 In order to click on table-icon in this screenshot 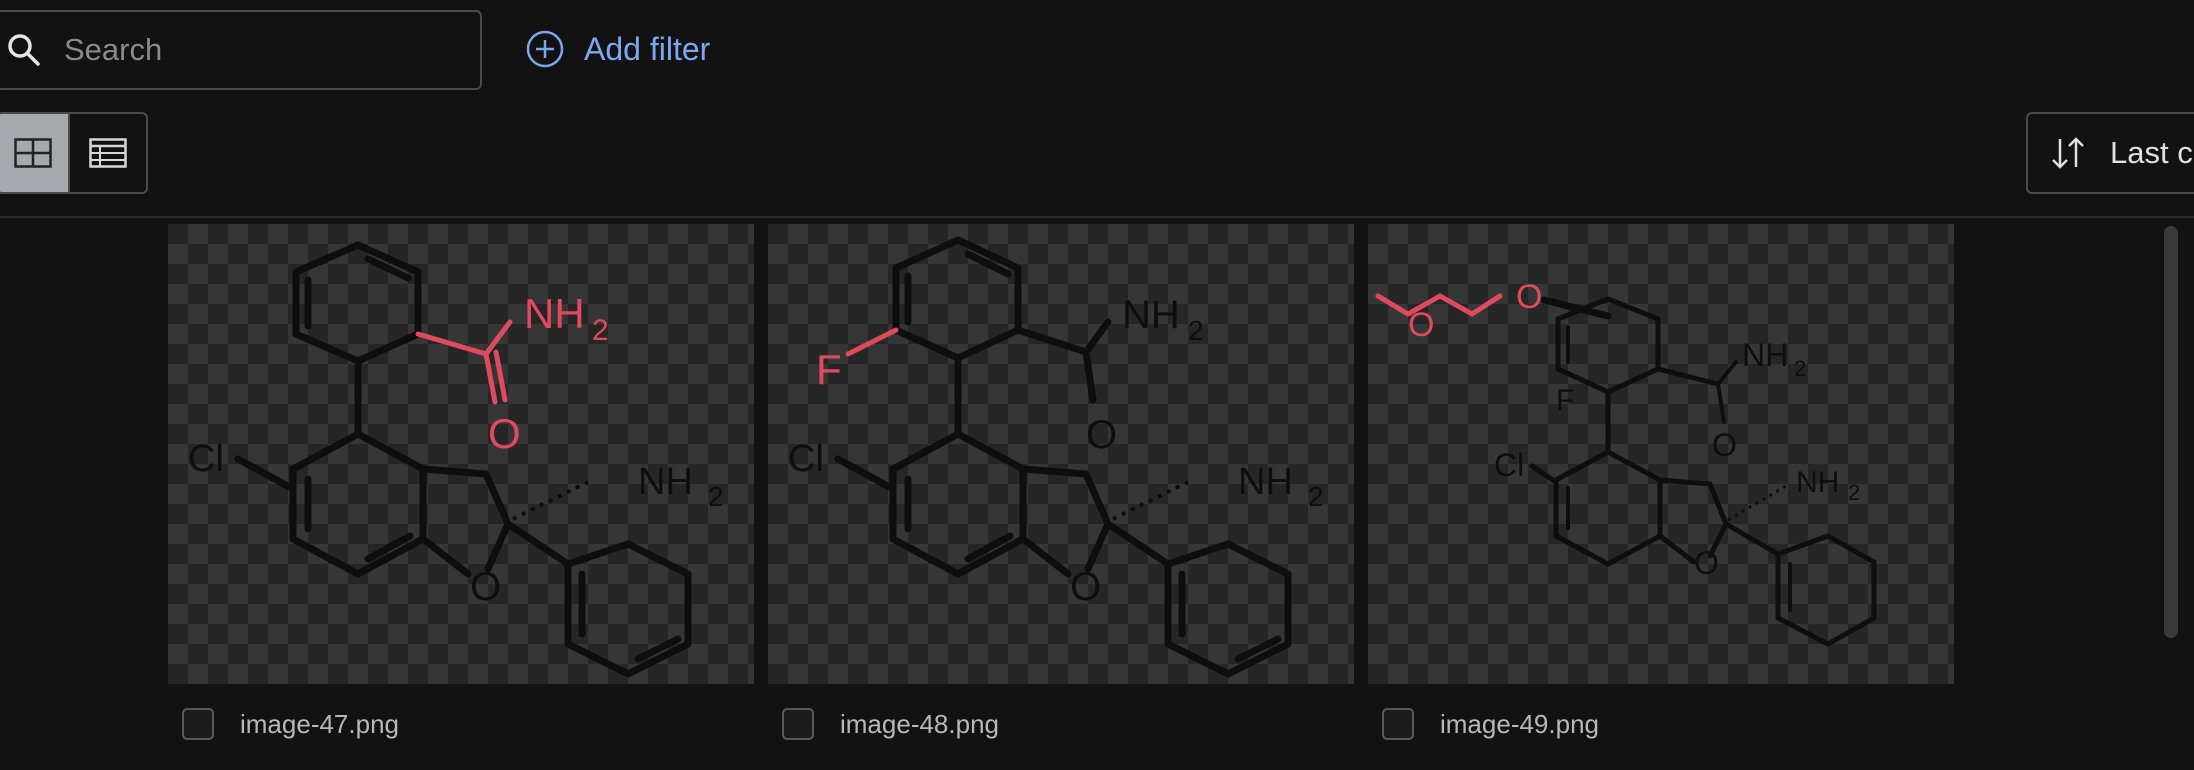, I will do `click(108, 153)`.